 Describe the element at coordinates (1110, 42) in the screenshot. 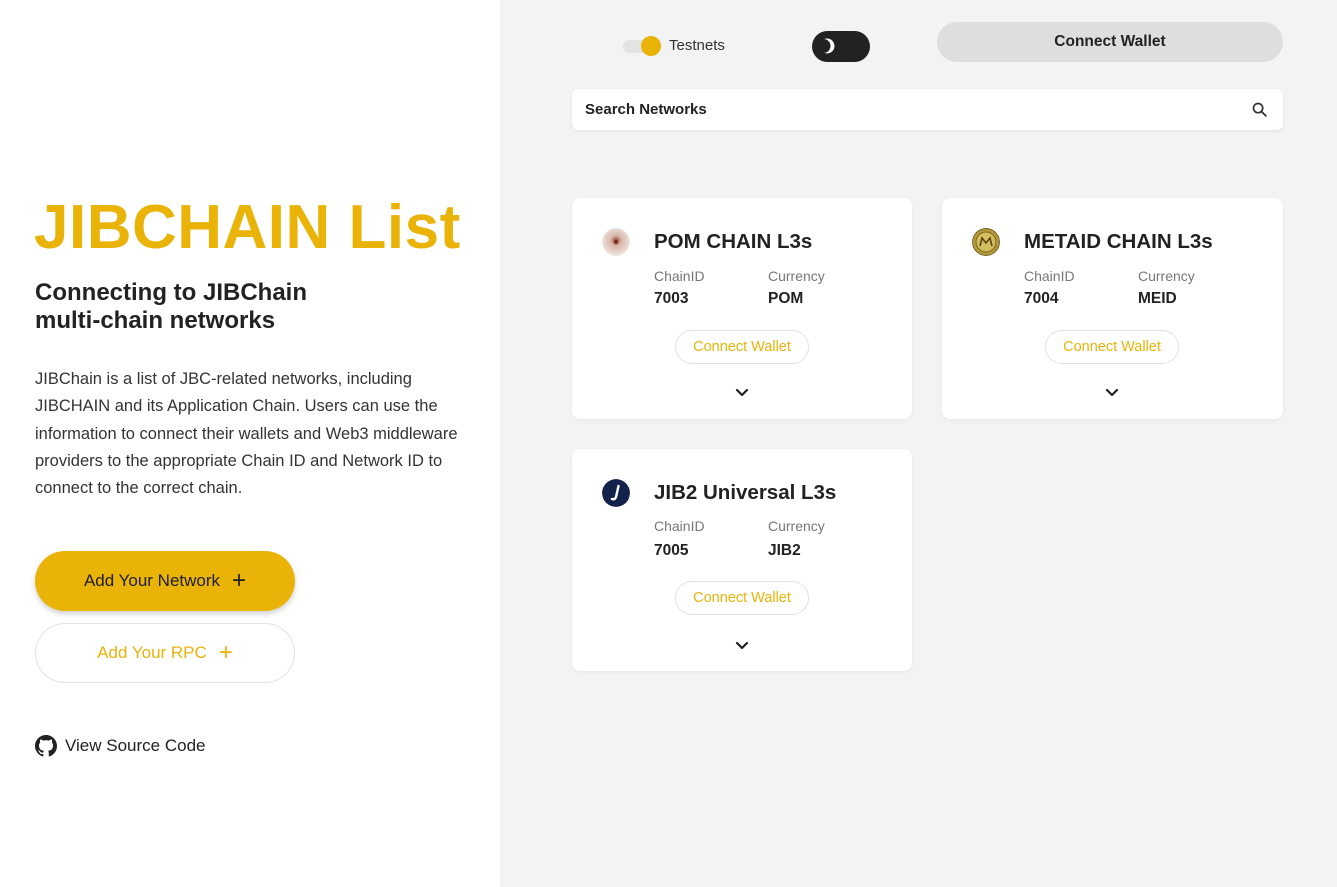

I see `connect-wallet-button: Connect Wallet` at that location.